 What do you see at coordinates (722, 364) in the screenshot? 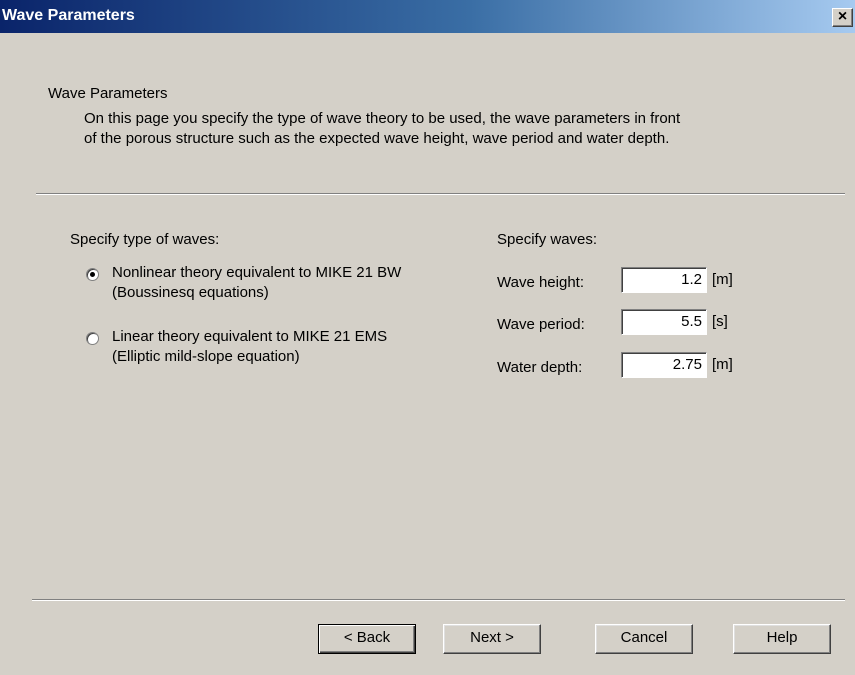
I see `water-depth-unit: [m]` at bounding box center [722, 364].